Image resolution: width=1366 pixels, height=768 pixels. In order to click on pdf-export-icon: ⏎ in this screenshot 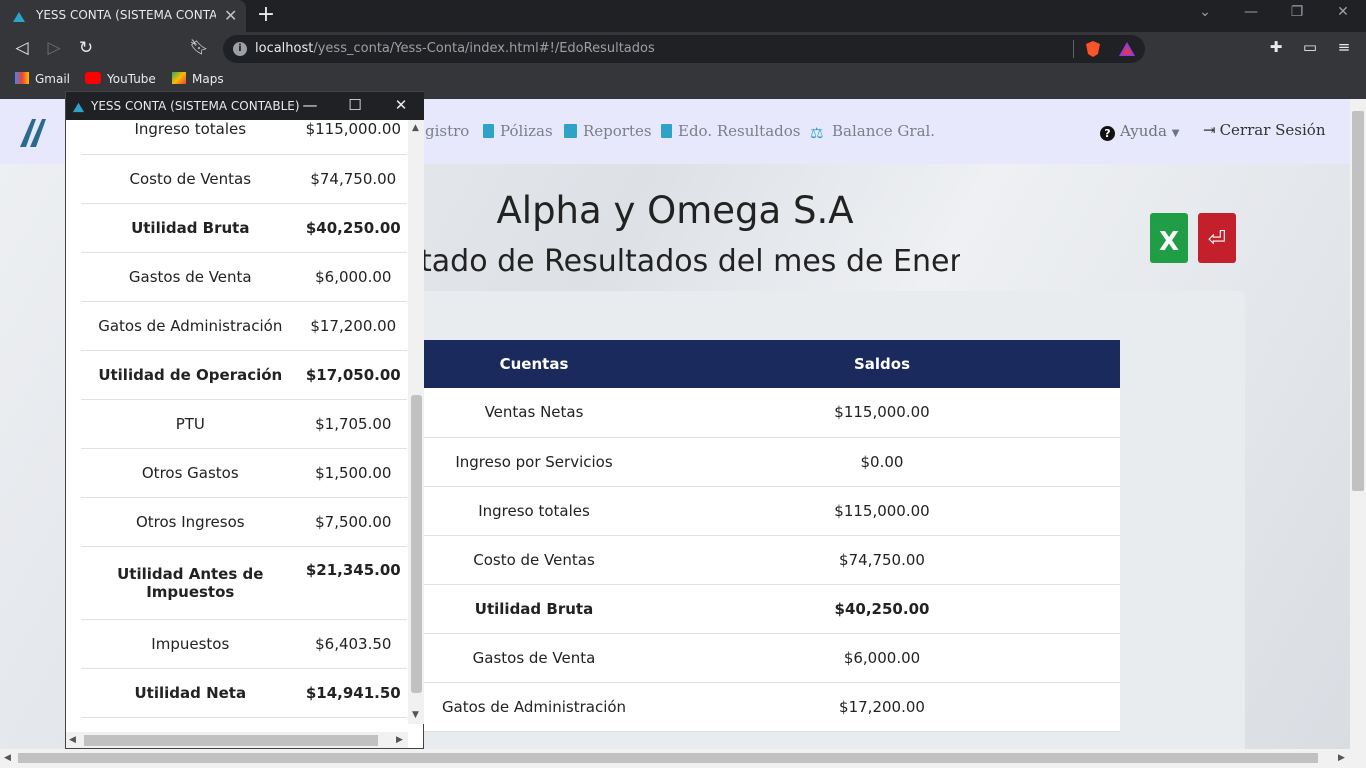, I will do `click(1217, 238)`.